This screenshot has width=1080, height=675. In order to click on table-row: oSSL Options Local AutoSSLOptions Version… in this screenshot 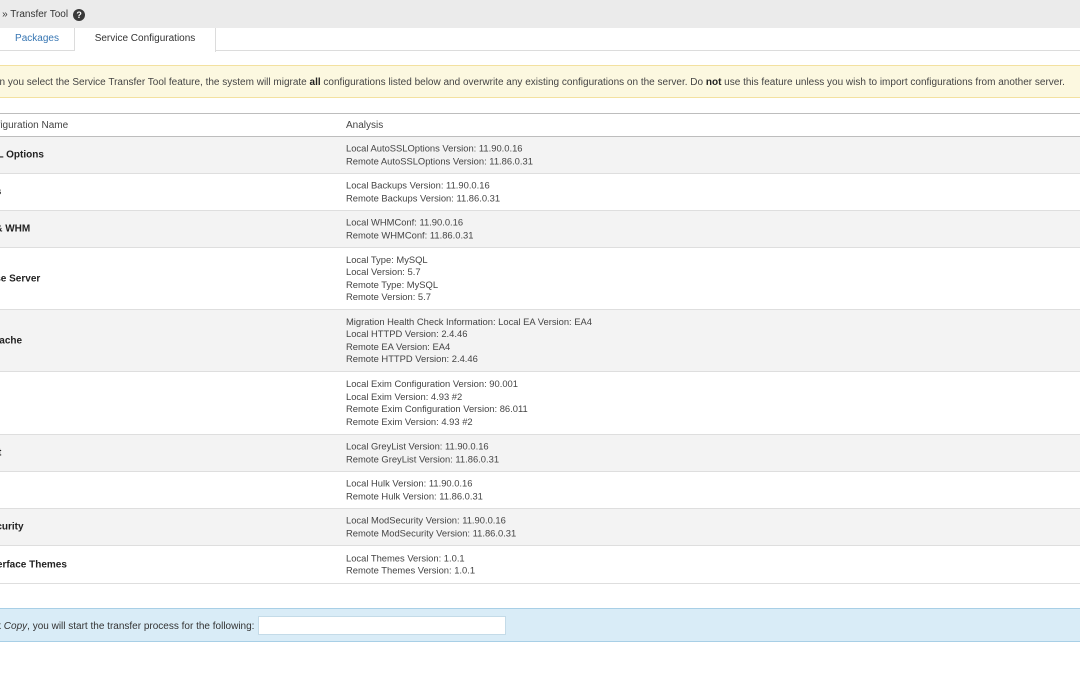, I will do `click(540, 155)`.